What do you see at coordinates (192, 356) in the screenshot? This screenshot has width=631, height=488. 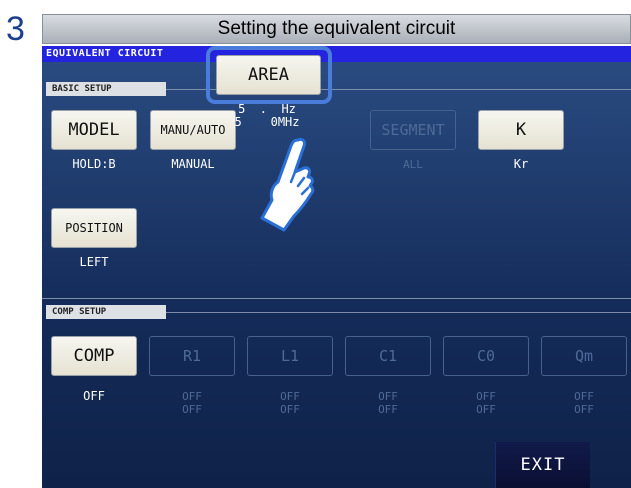 I see `r1-button: R1` at bounding box center [192, 356].